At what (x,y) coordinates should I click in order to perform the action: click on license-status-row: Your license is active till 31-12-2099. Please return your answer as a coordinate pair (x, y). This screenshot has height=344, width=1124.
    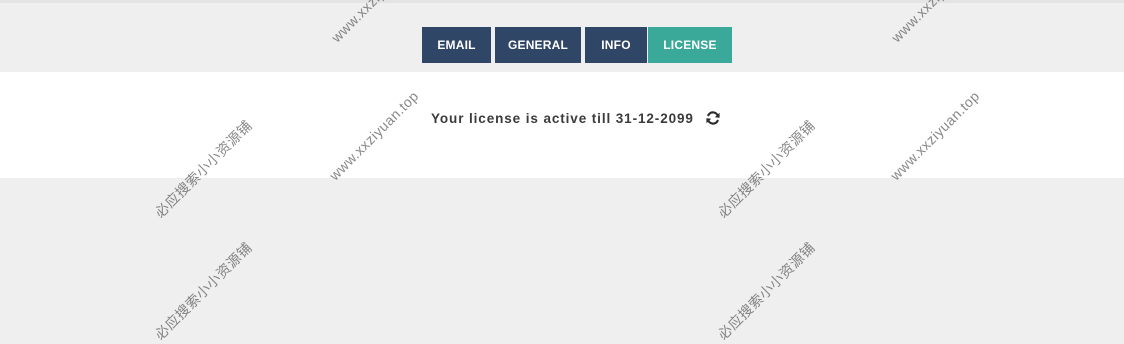
    Looking at the image, I should click on (576, 118).